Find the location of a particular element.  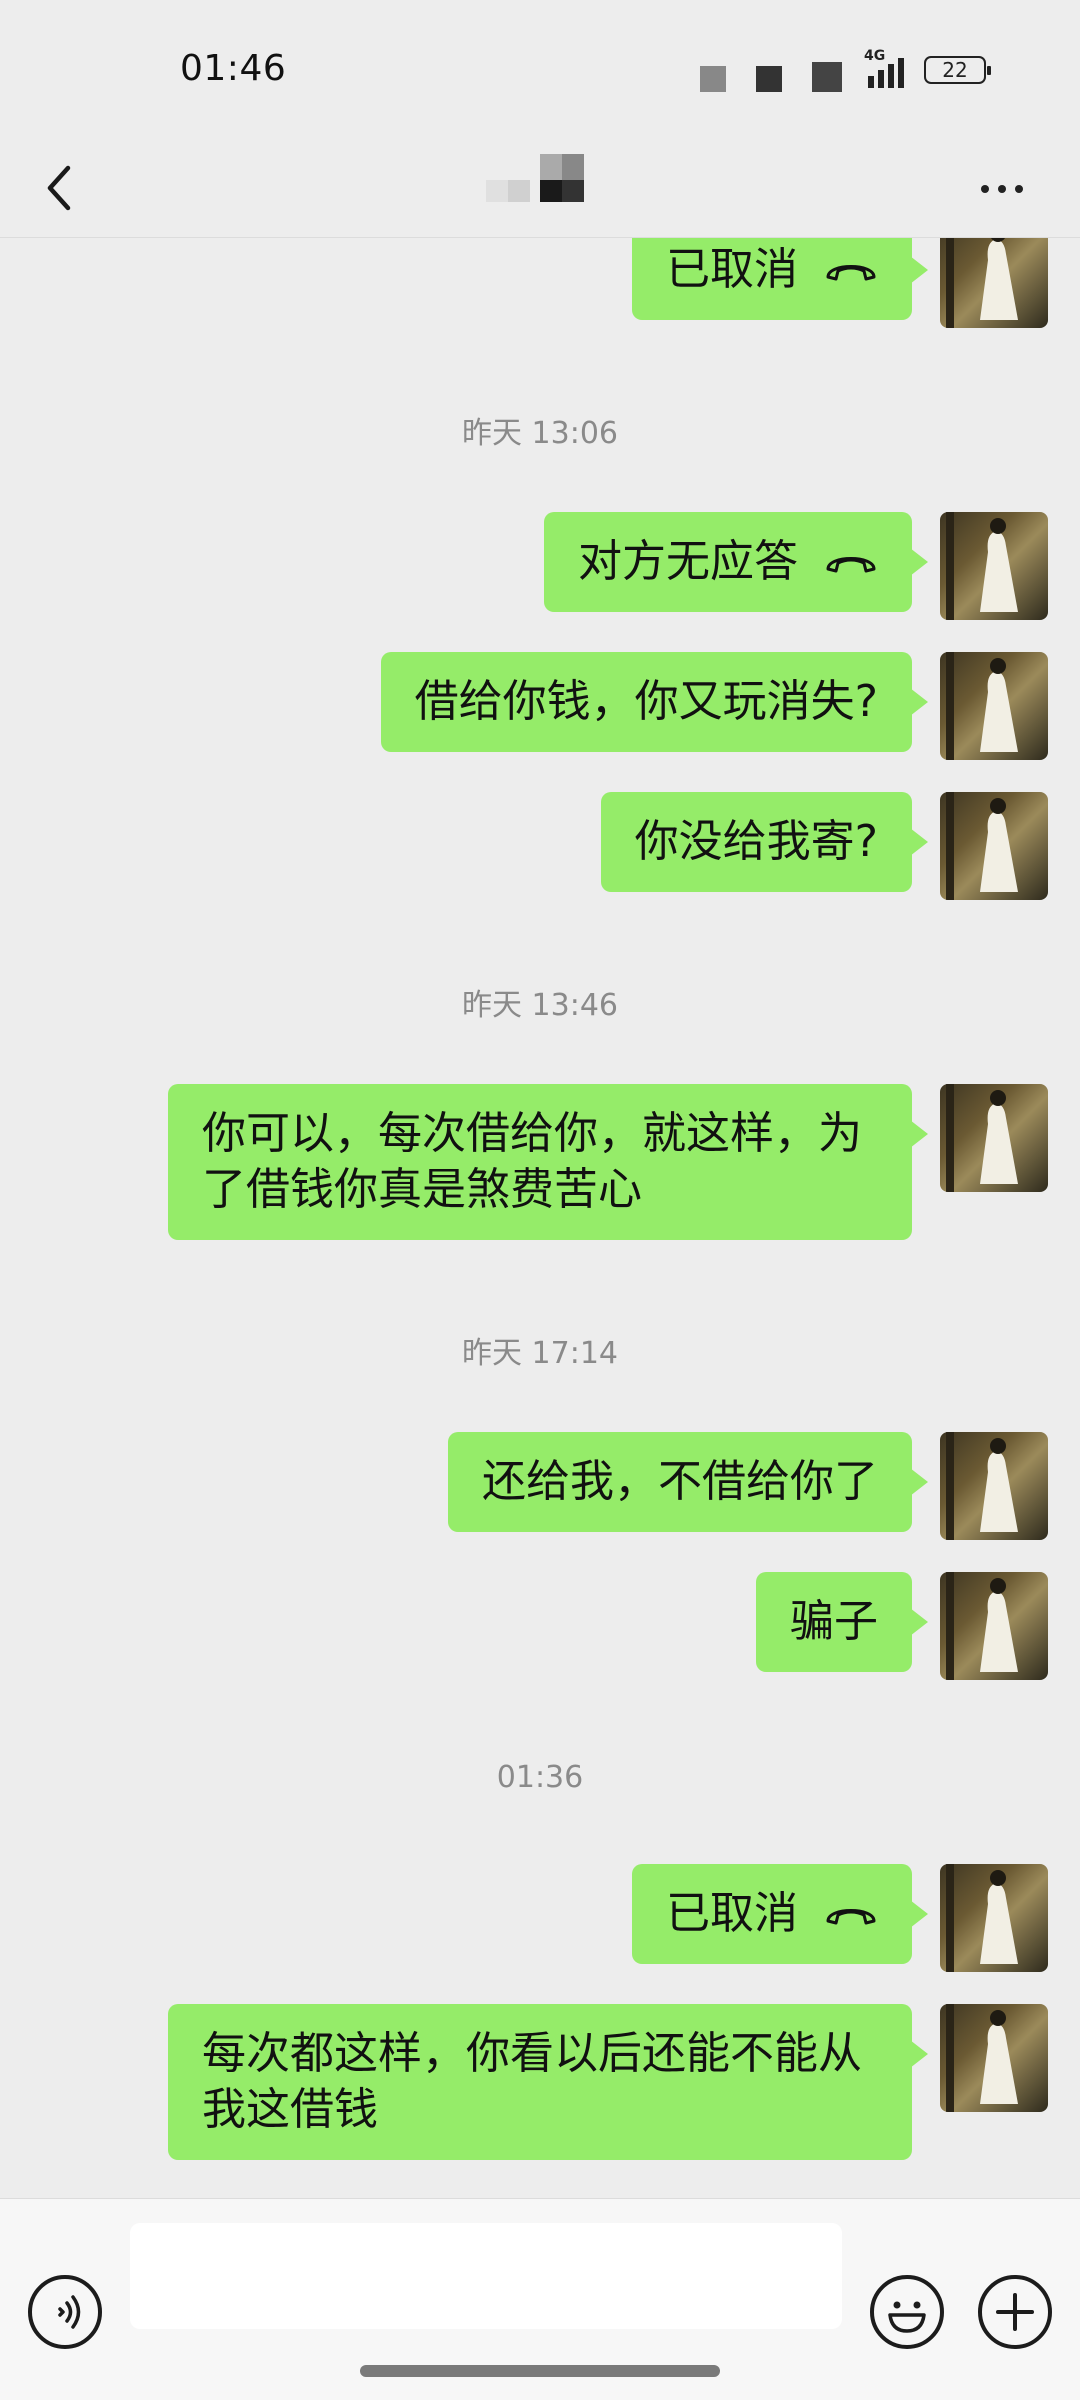

message-row: 你没给我寄? is located at coordinates (824, 846).